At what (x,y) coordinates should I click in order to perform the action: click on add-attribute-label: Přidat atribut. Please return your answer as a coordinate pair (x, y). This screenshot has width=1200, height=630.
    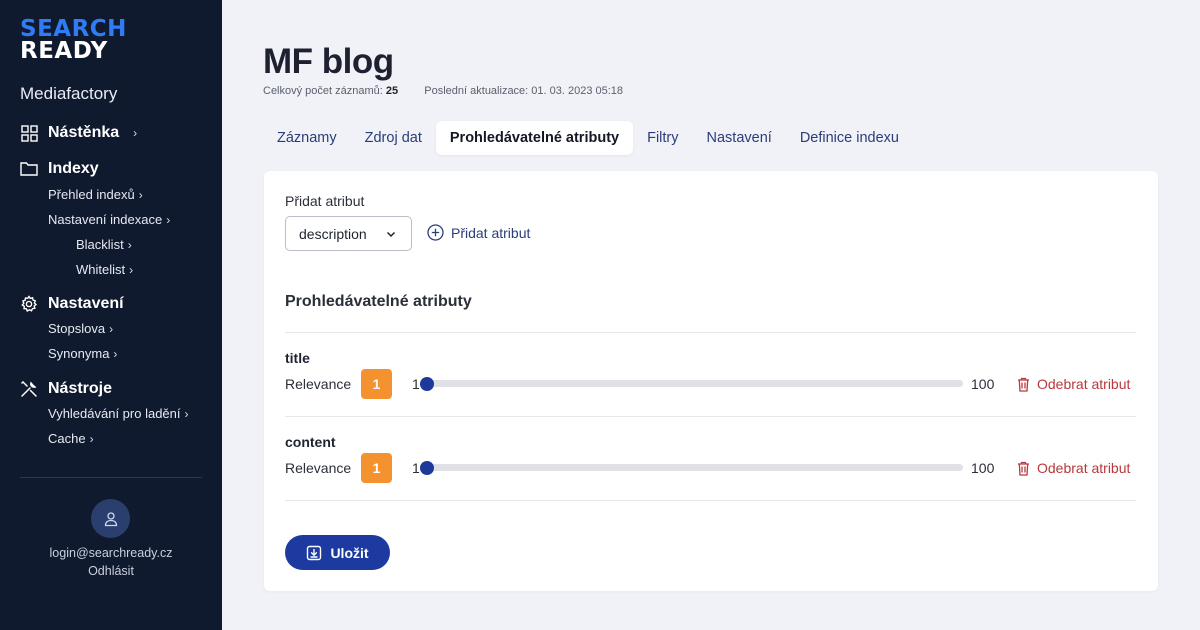
    Looking at the image, I should click on (325, 201).